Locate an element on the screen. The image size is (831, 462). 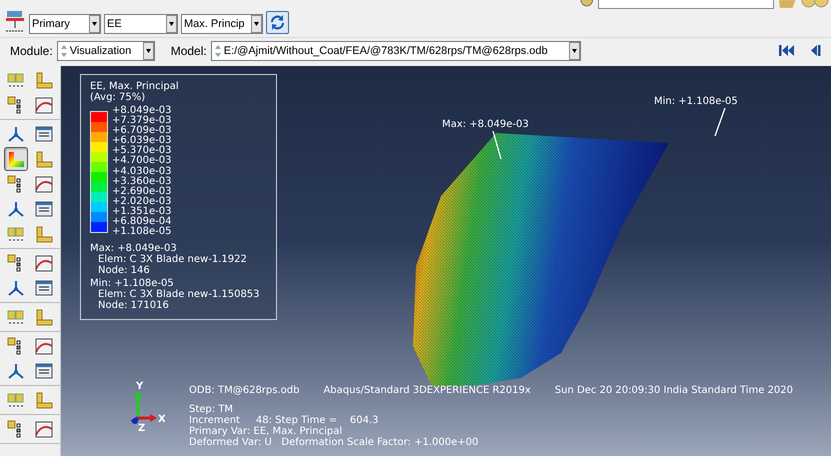
odb-text: ODB: TM@628rps.odb is located at coordinates (244, 390).